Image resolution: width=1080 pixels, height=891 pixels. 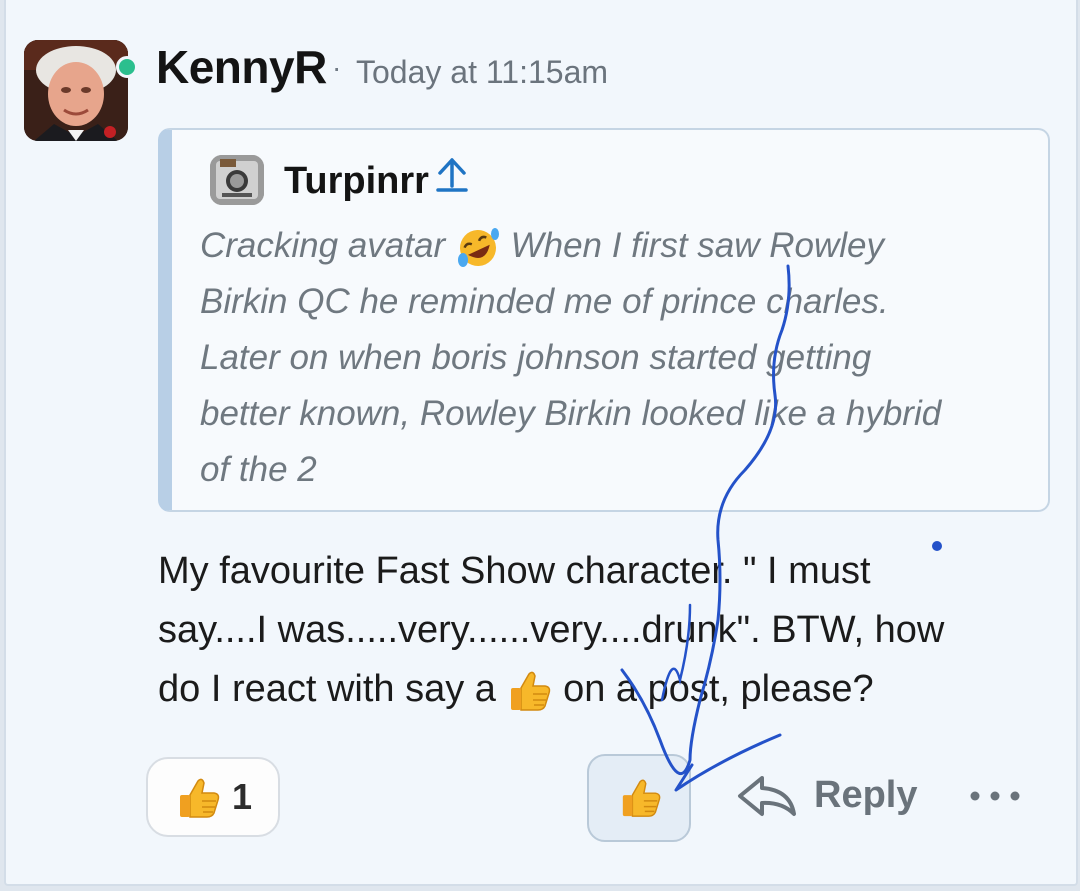 I want to click on quoted-text-line: Cracking avatar, so click(x=323, y=245).